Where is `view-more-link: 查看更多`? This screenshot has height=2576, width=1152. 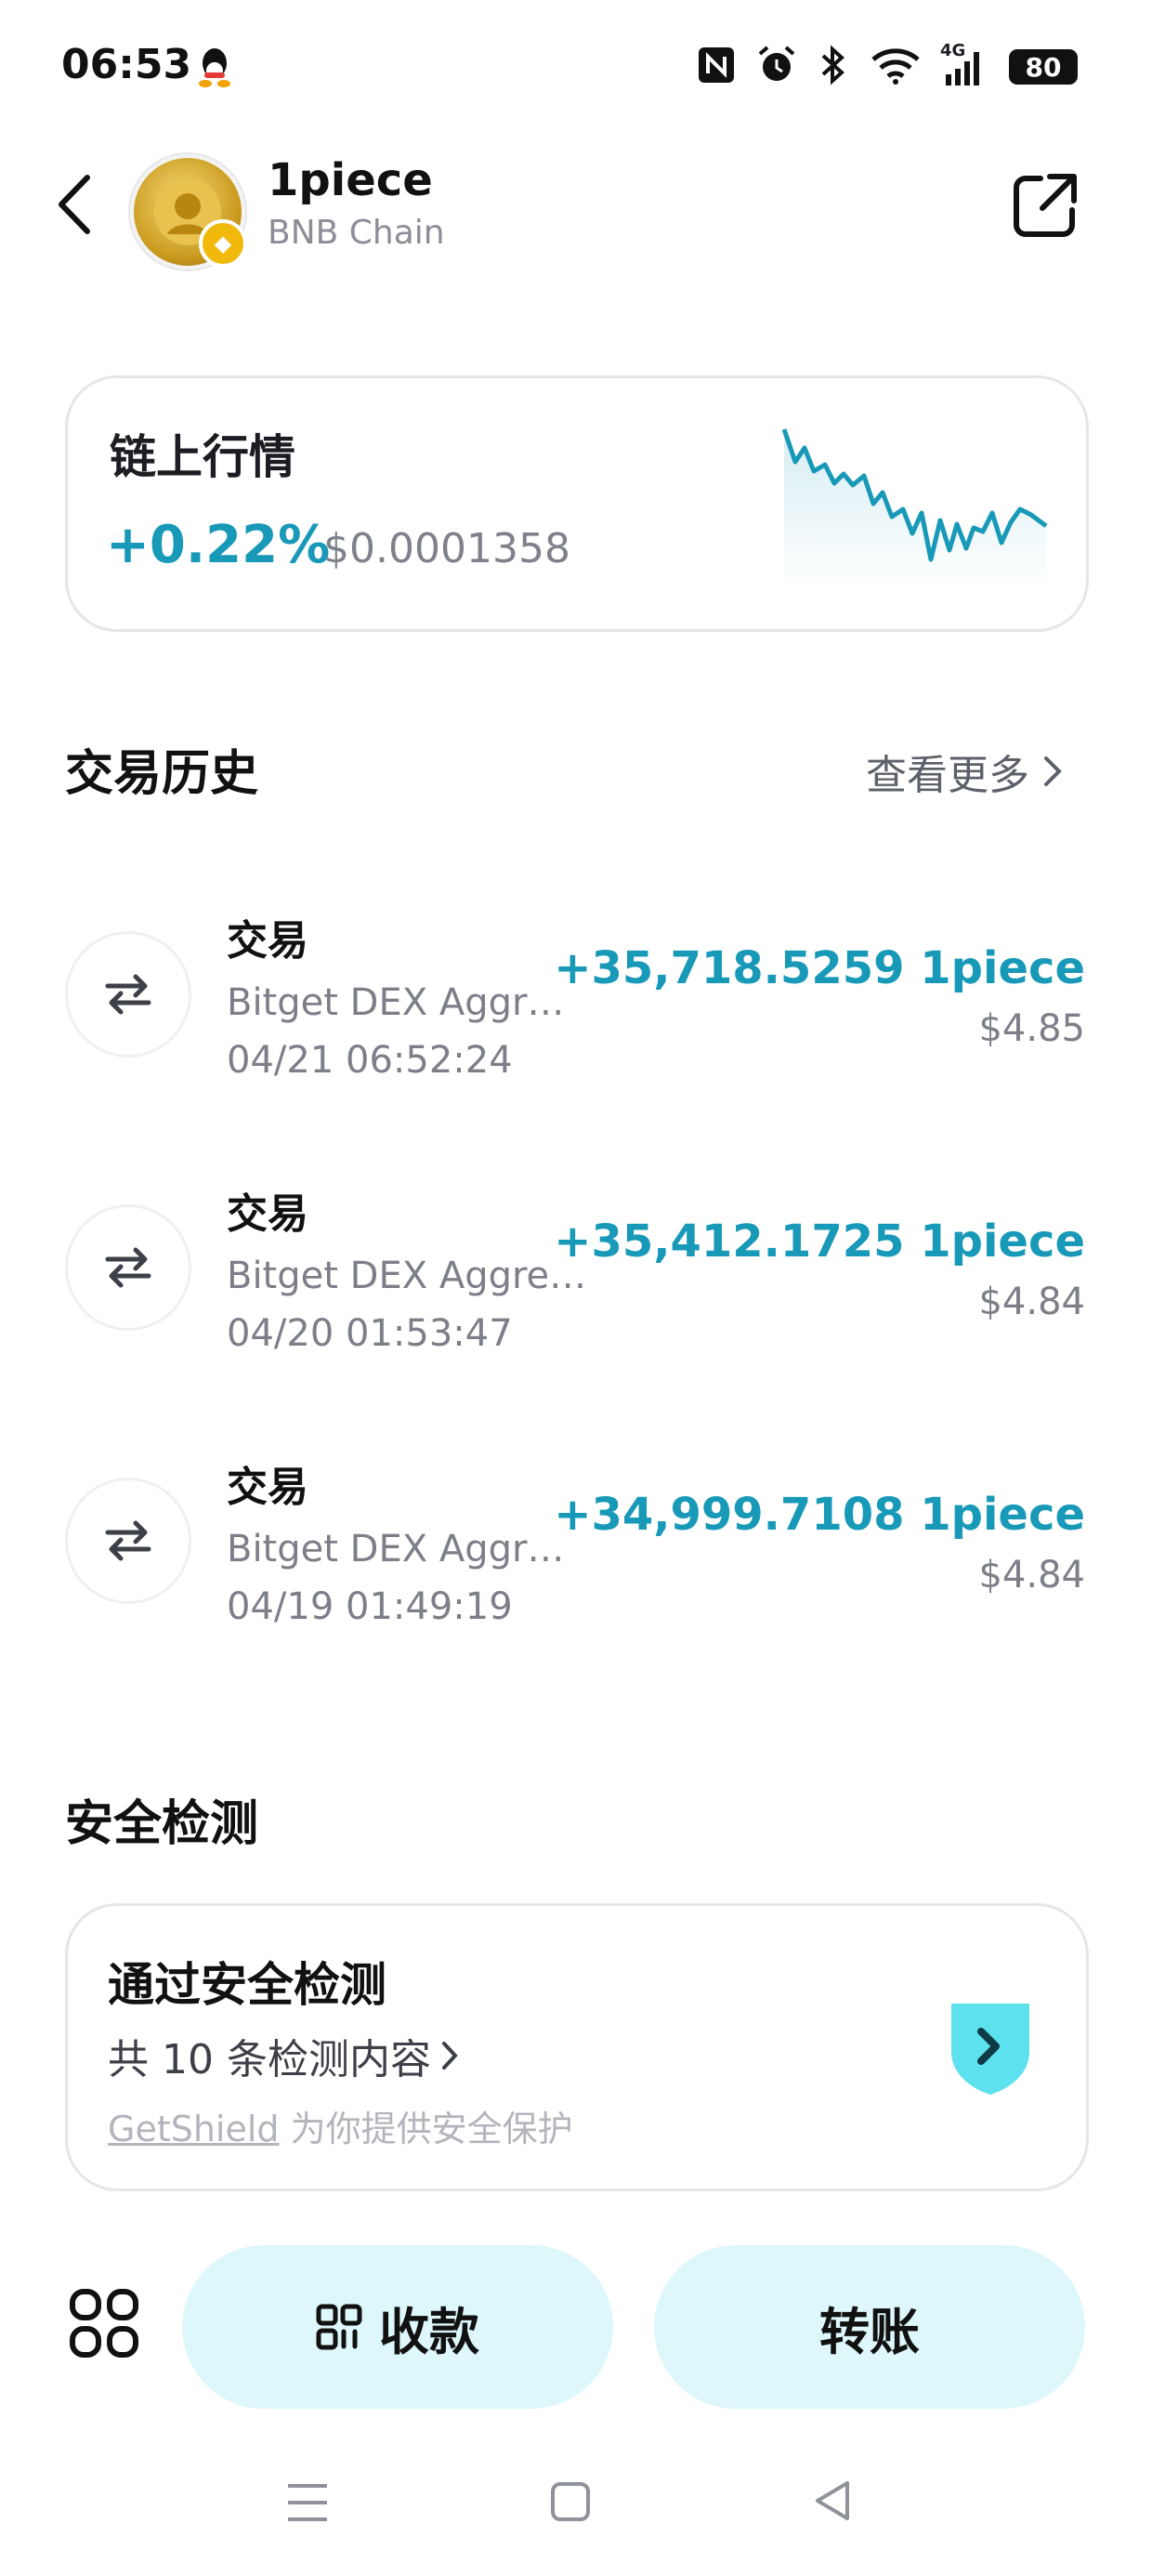 view-more-link: 查看更多 is located at coordinates (964, 771).